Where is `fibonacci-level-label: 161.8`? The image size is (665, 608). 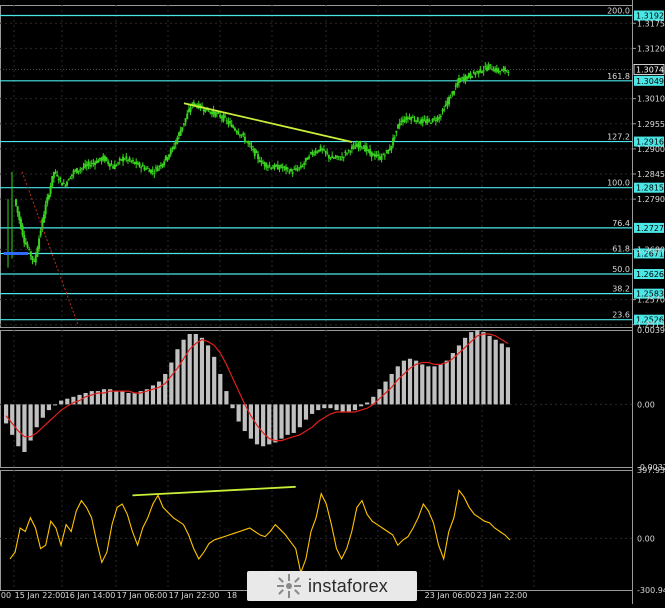
fibonacci-level-label: 161.8 is located at coordinates (618, 76).